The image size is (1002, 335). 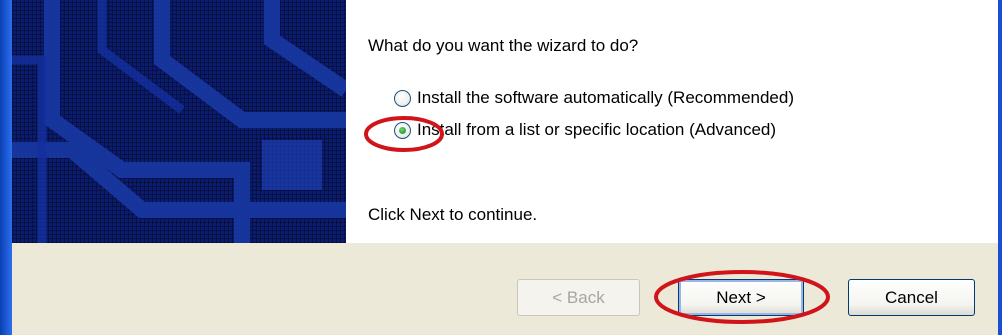 What do you see at coordinates (741, 297) in the screenshot?
I see `next-button: Next >` at bounding box center [741, 297].